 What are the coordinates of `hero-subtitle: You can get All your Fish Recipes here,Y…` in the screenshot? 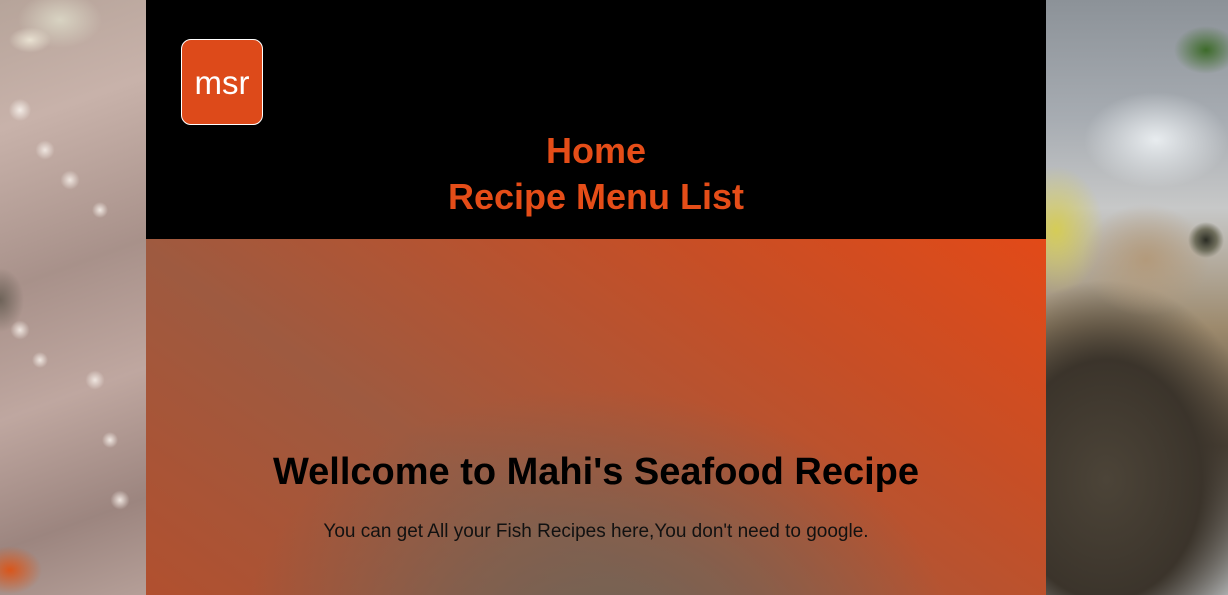 It's located at (596, 531).